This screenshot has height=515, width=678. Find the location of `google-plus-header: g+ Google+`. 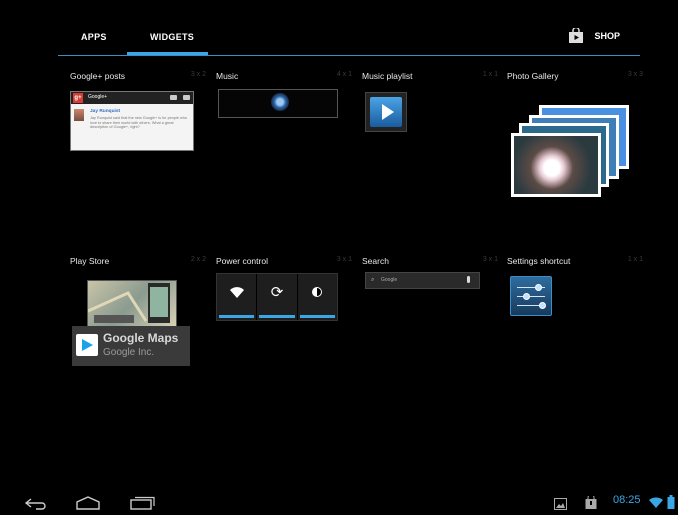

google-plus-header: g+ Google+ is located at coordinates (132, 98).